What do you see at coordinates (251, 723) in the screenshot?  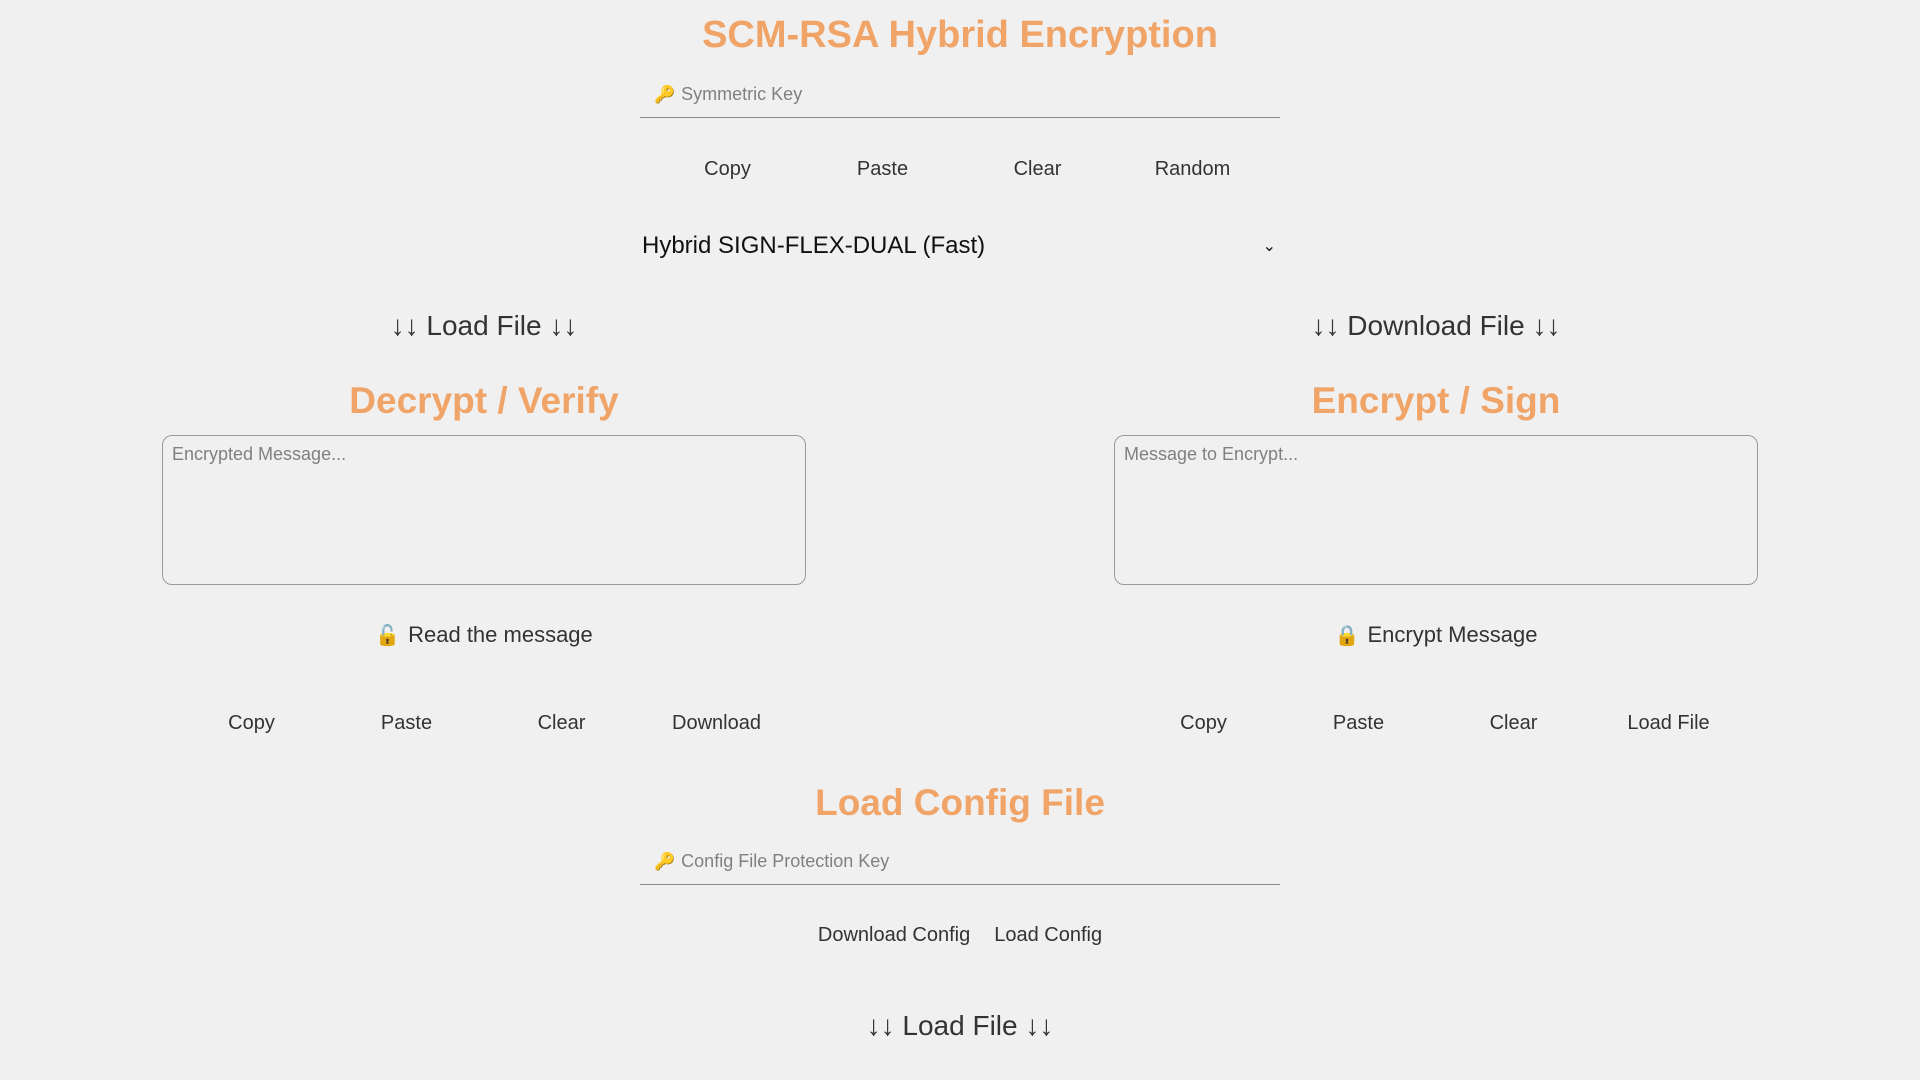 I see `decrypt-copy-button: Copy` at bounding box center [251, 723].